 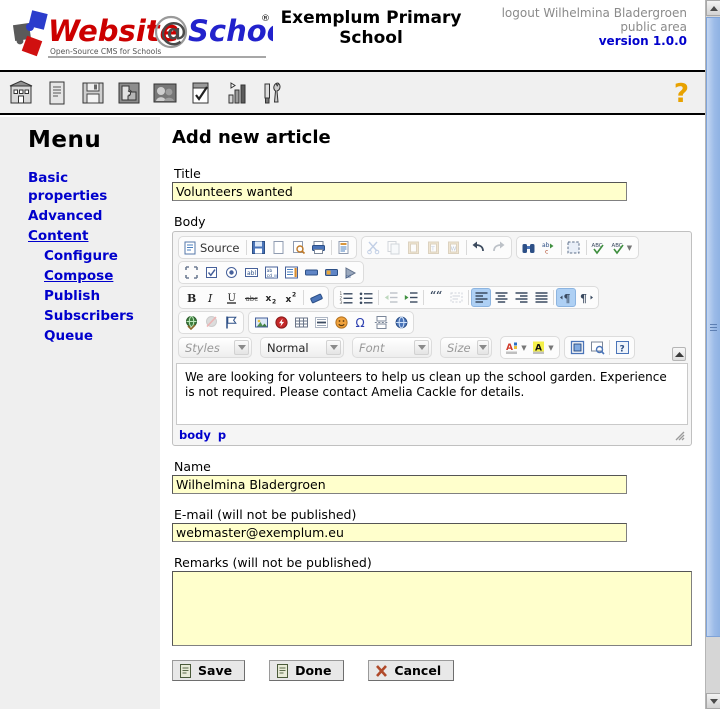 What do you see at coordinates (399, 191) in the screenshot?
I see `title-input` at bounding box center [399, 191].